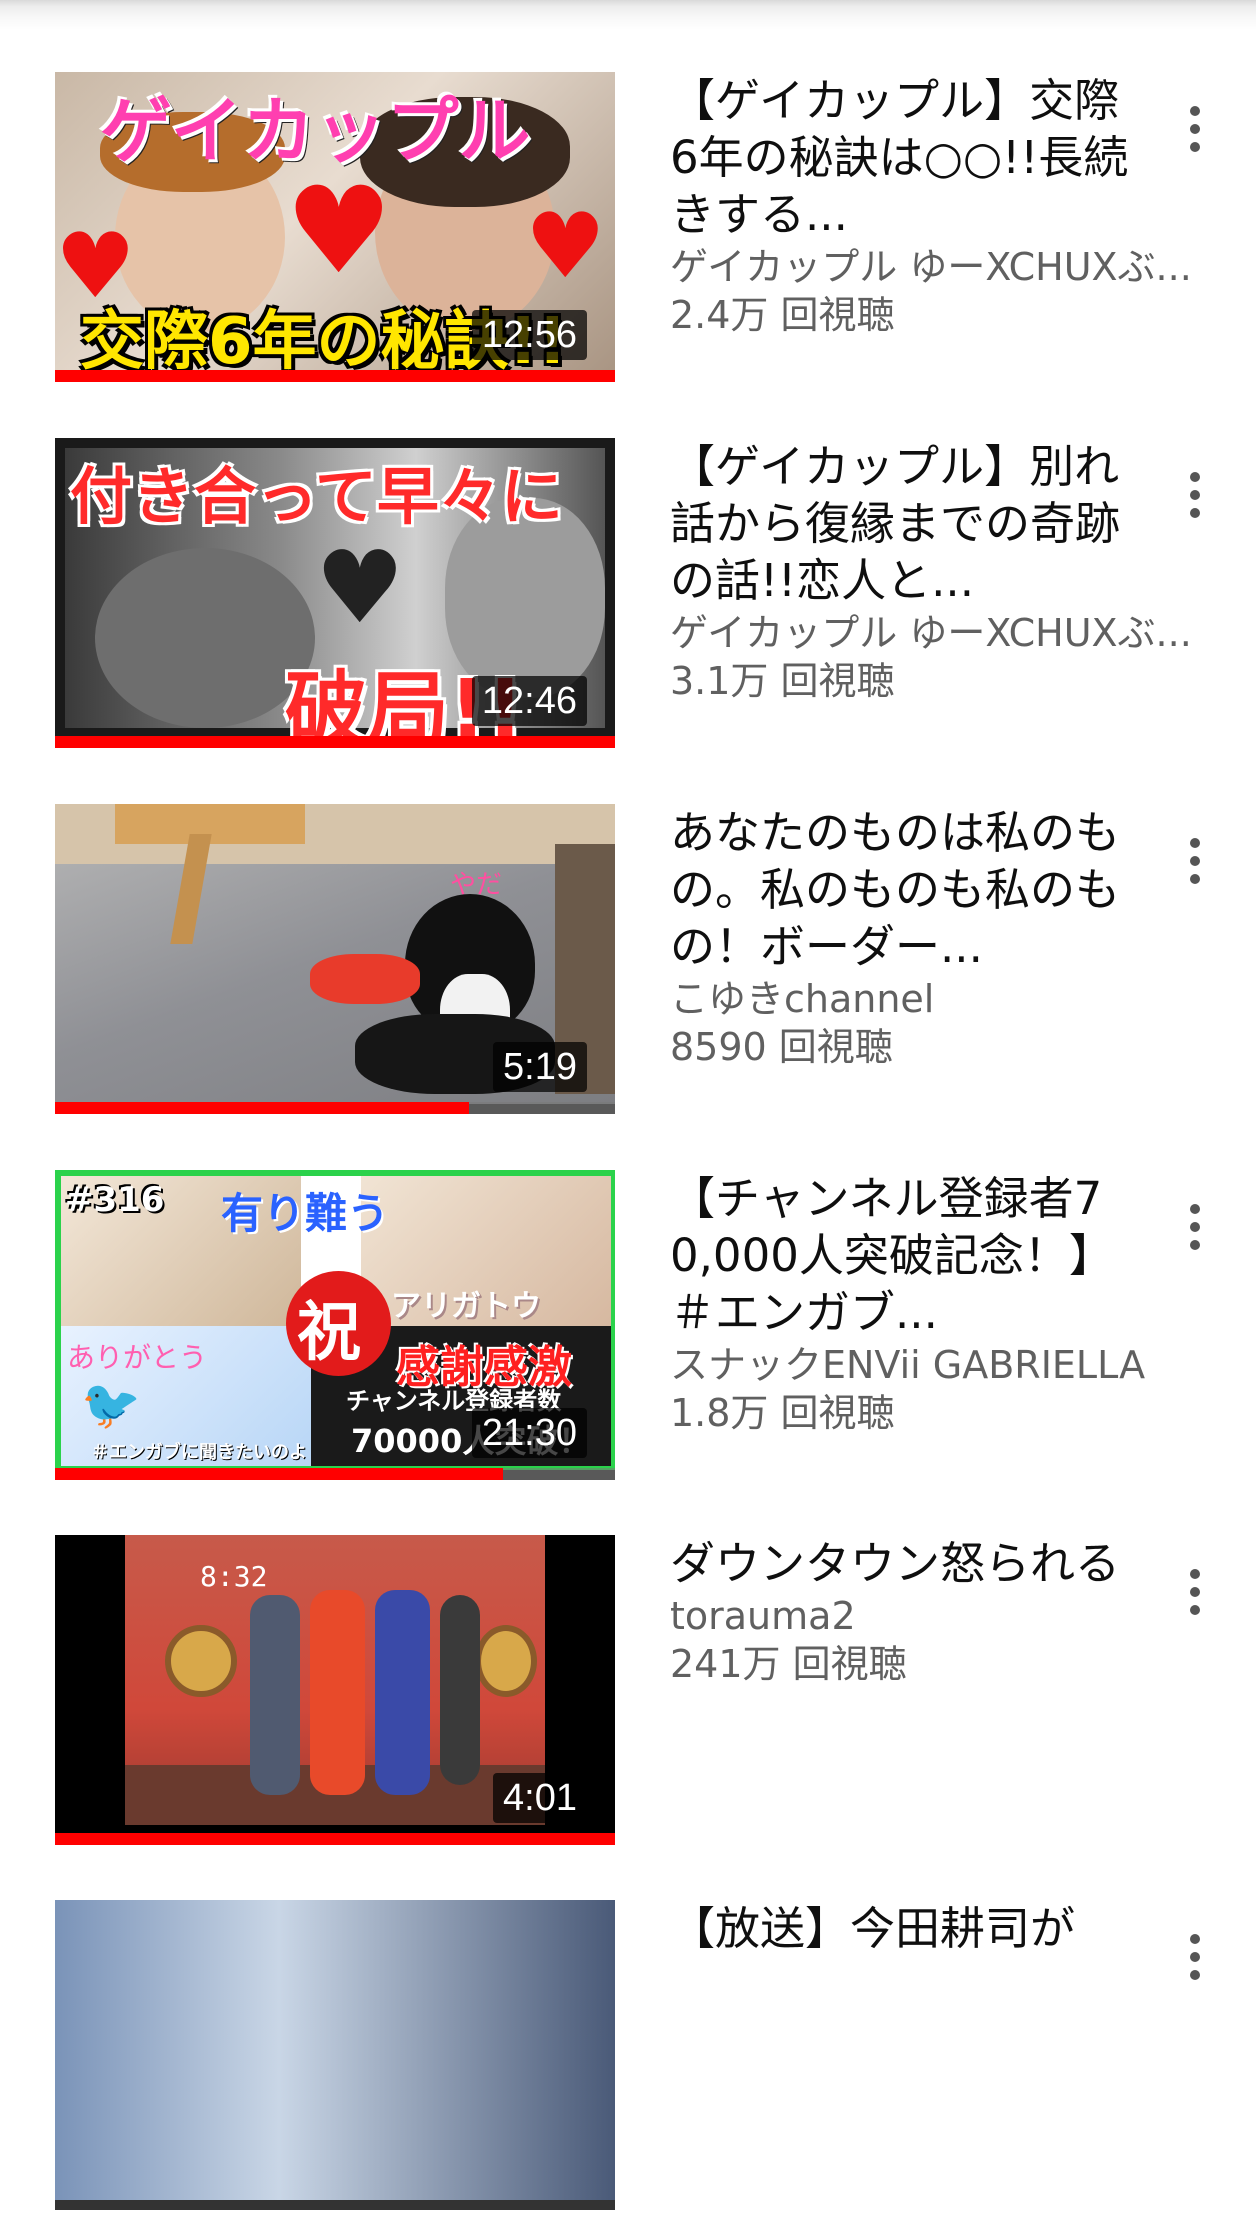  What do you see at coordinates (782, 315) in the screenshot?
I see `view-count: 2.4万 回視聴` at bounding box center [782, 315].